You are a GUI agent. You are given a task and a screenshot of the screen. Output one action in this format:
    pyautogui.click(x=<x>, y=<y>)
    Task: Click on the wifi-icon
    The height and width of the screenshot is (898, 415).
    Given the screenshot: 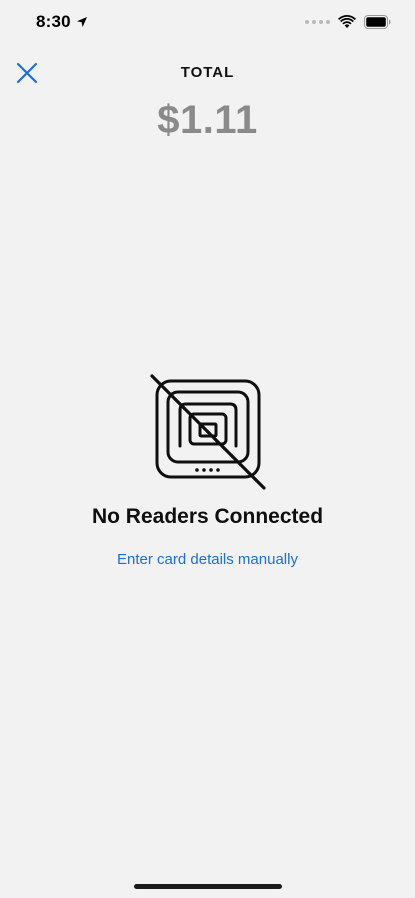 What is the action you would take?
    pyautogui.click(x=347, y=21)
    